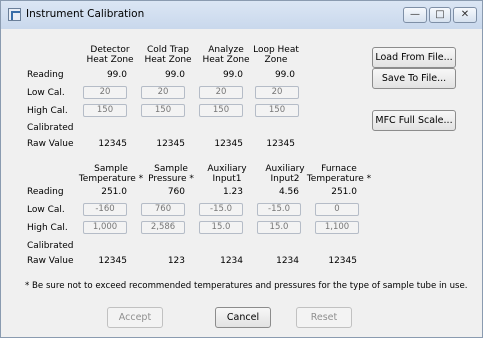 The width and height of the screenshot is (483, 338). Describe the element at coordinates (241, 15) in the screenshot. I see `title-bar: Instrument Calibration — □ ✕` at that location.